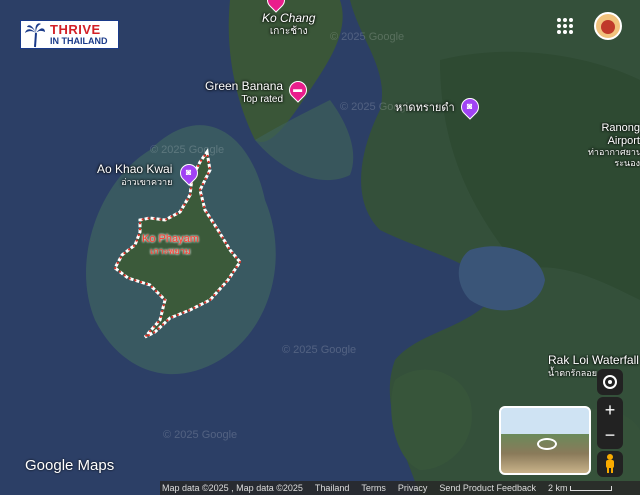  What do you see at coordinates (288, 31) in the screenshot?
I see `ko-chang-native: เกาะช้าง` at bounding box center [288, 31].